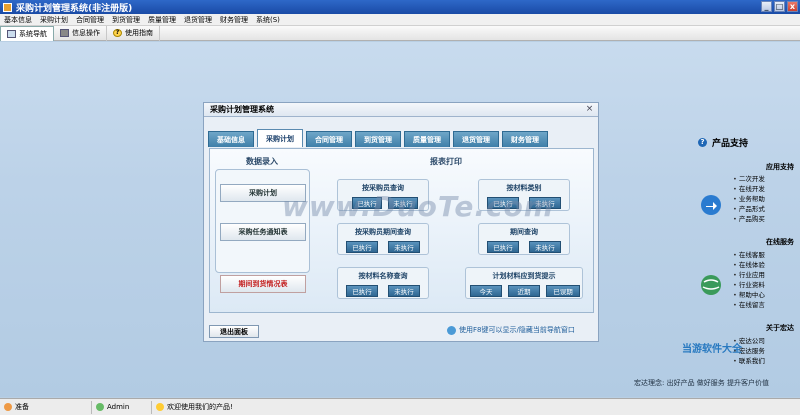 The image size is (800, 415). Describe the element at coordinates (400, 33) in the screenshot. I see `toolbar: 系统导航 信息操作 ? 使用指南` at that location.